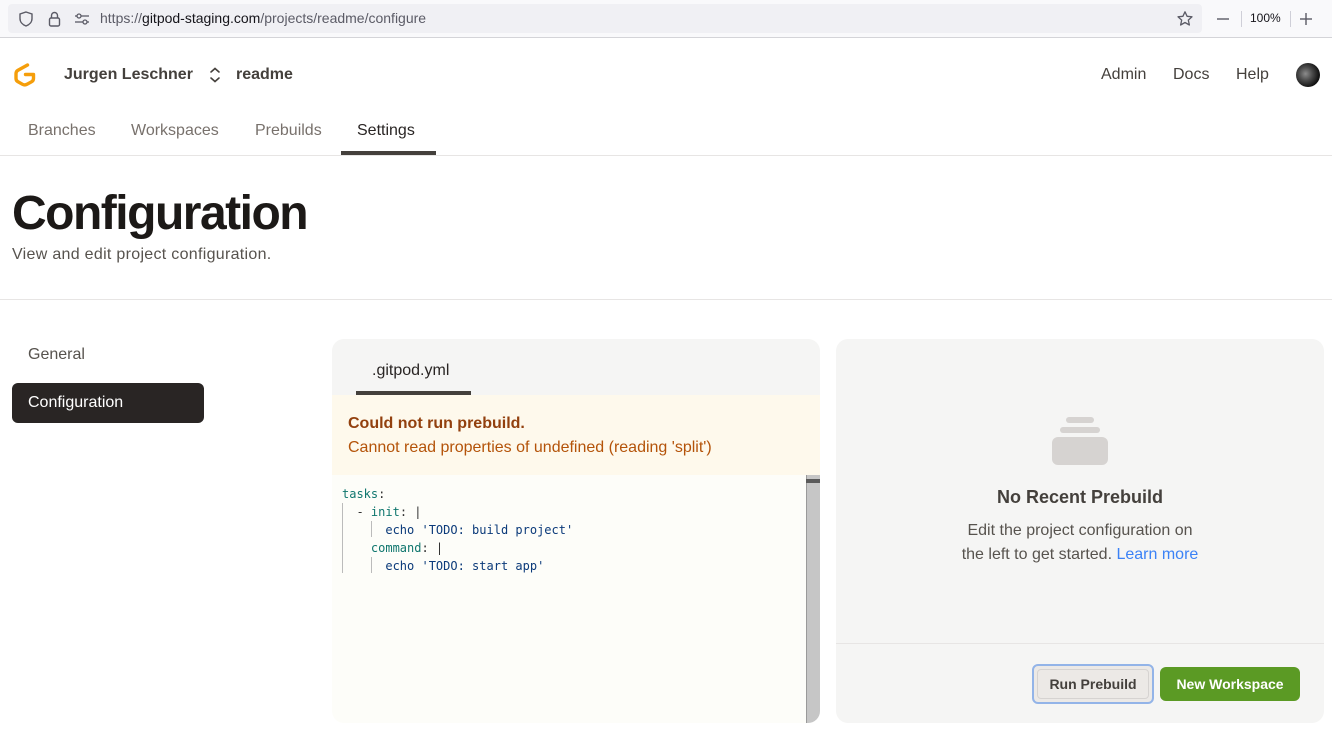 This screenshot has height=751, width=1332. I want to click on project-name: readme, so click(264, 75).